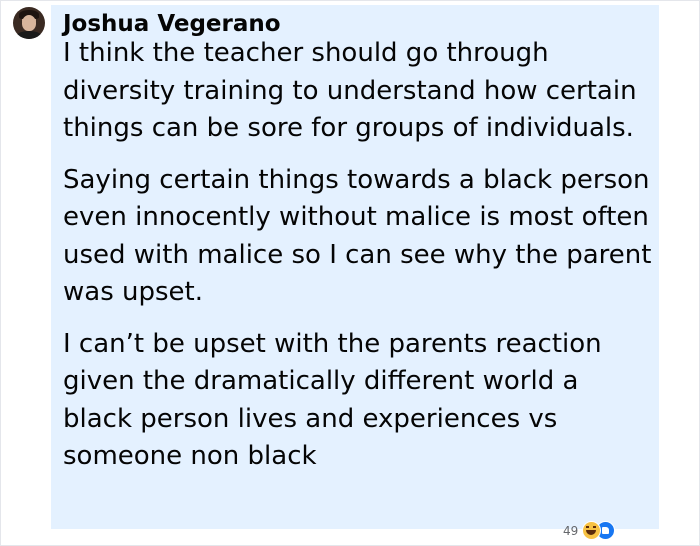  I want to click on avatar-shoulders, so click(29, 35).